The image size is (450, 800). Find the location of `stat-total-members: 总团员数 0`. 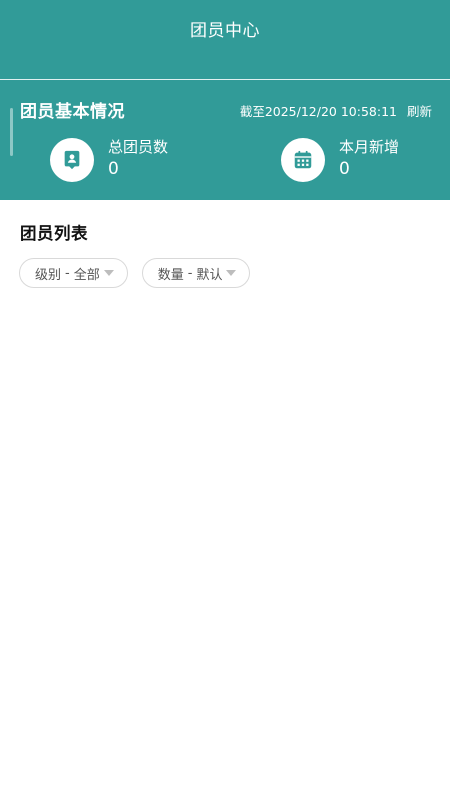

stat-total-members: 总团员数 0 is located at coordinates (109, 159).